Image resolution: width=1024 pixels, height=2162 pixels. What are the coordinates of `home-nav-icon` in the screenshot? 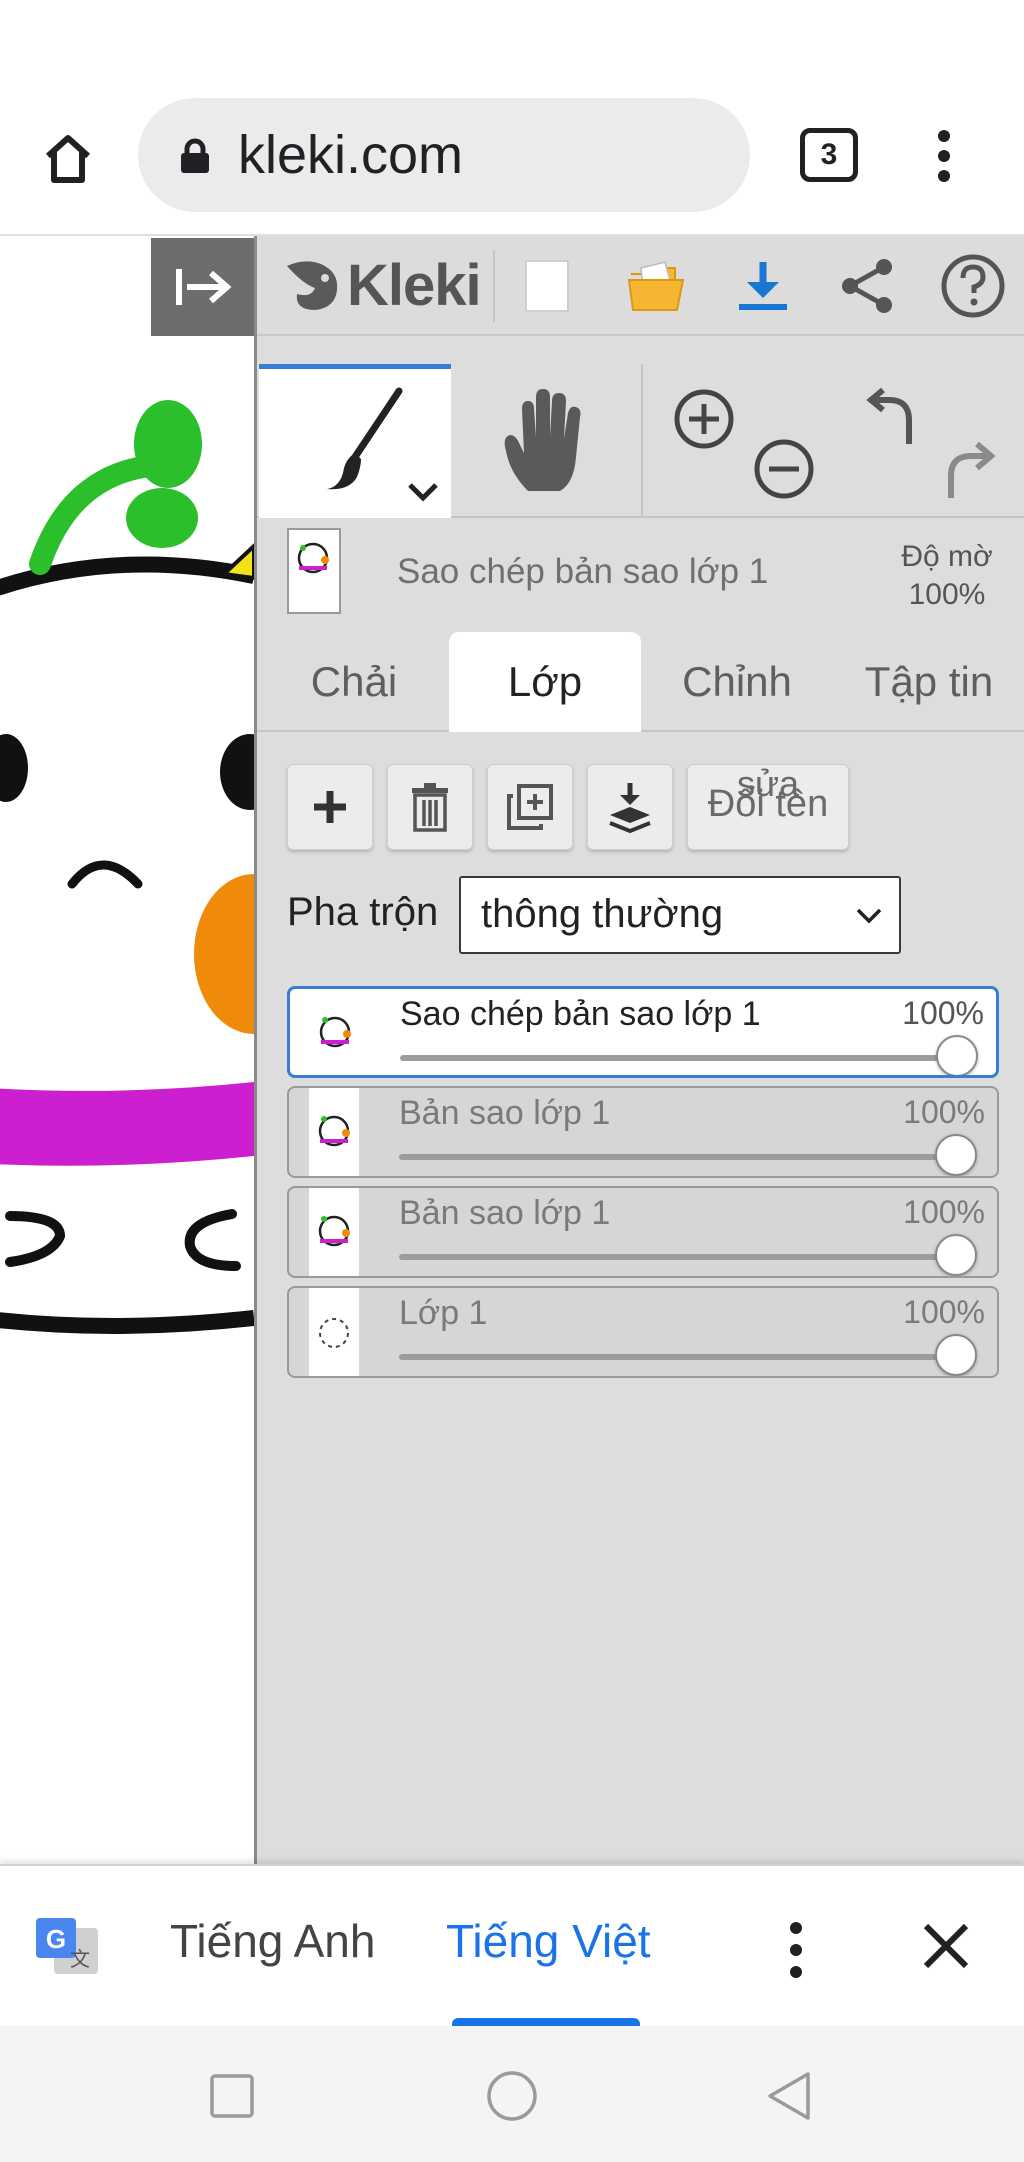 It's located at (512, 2096).